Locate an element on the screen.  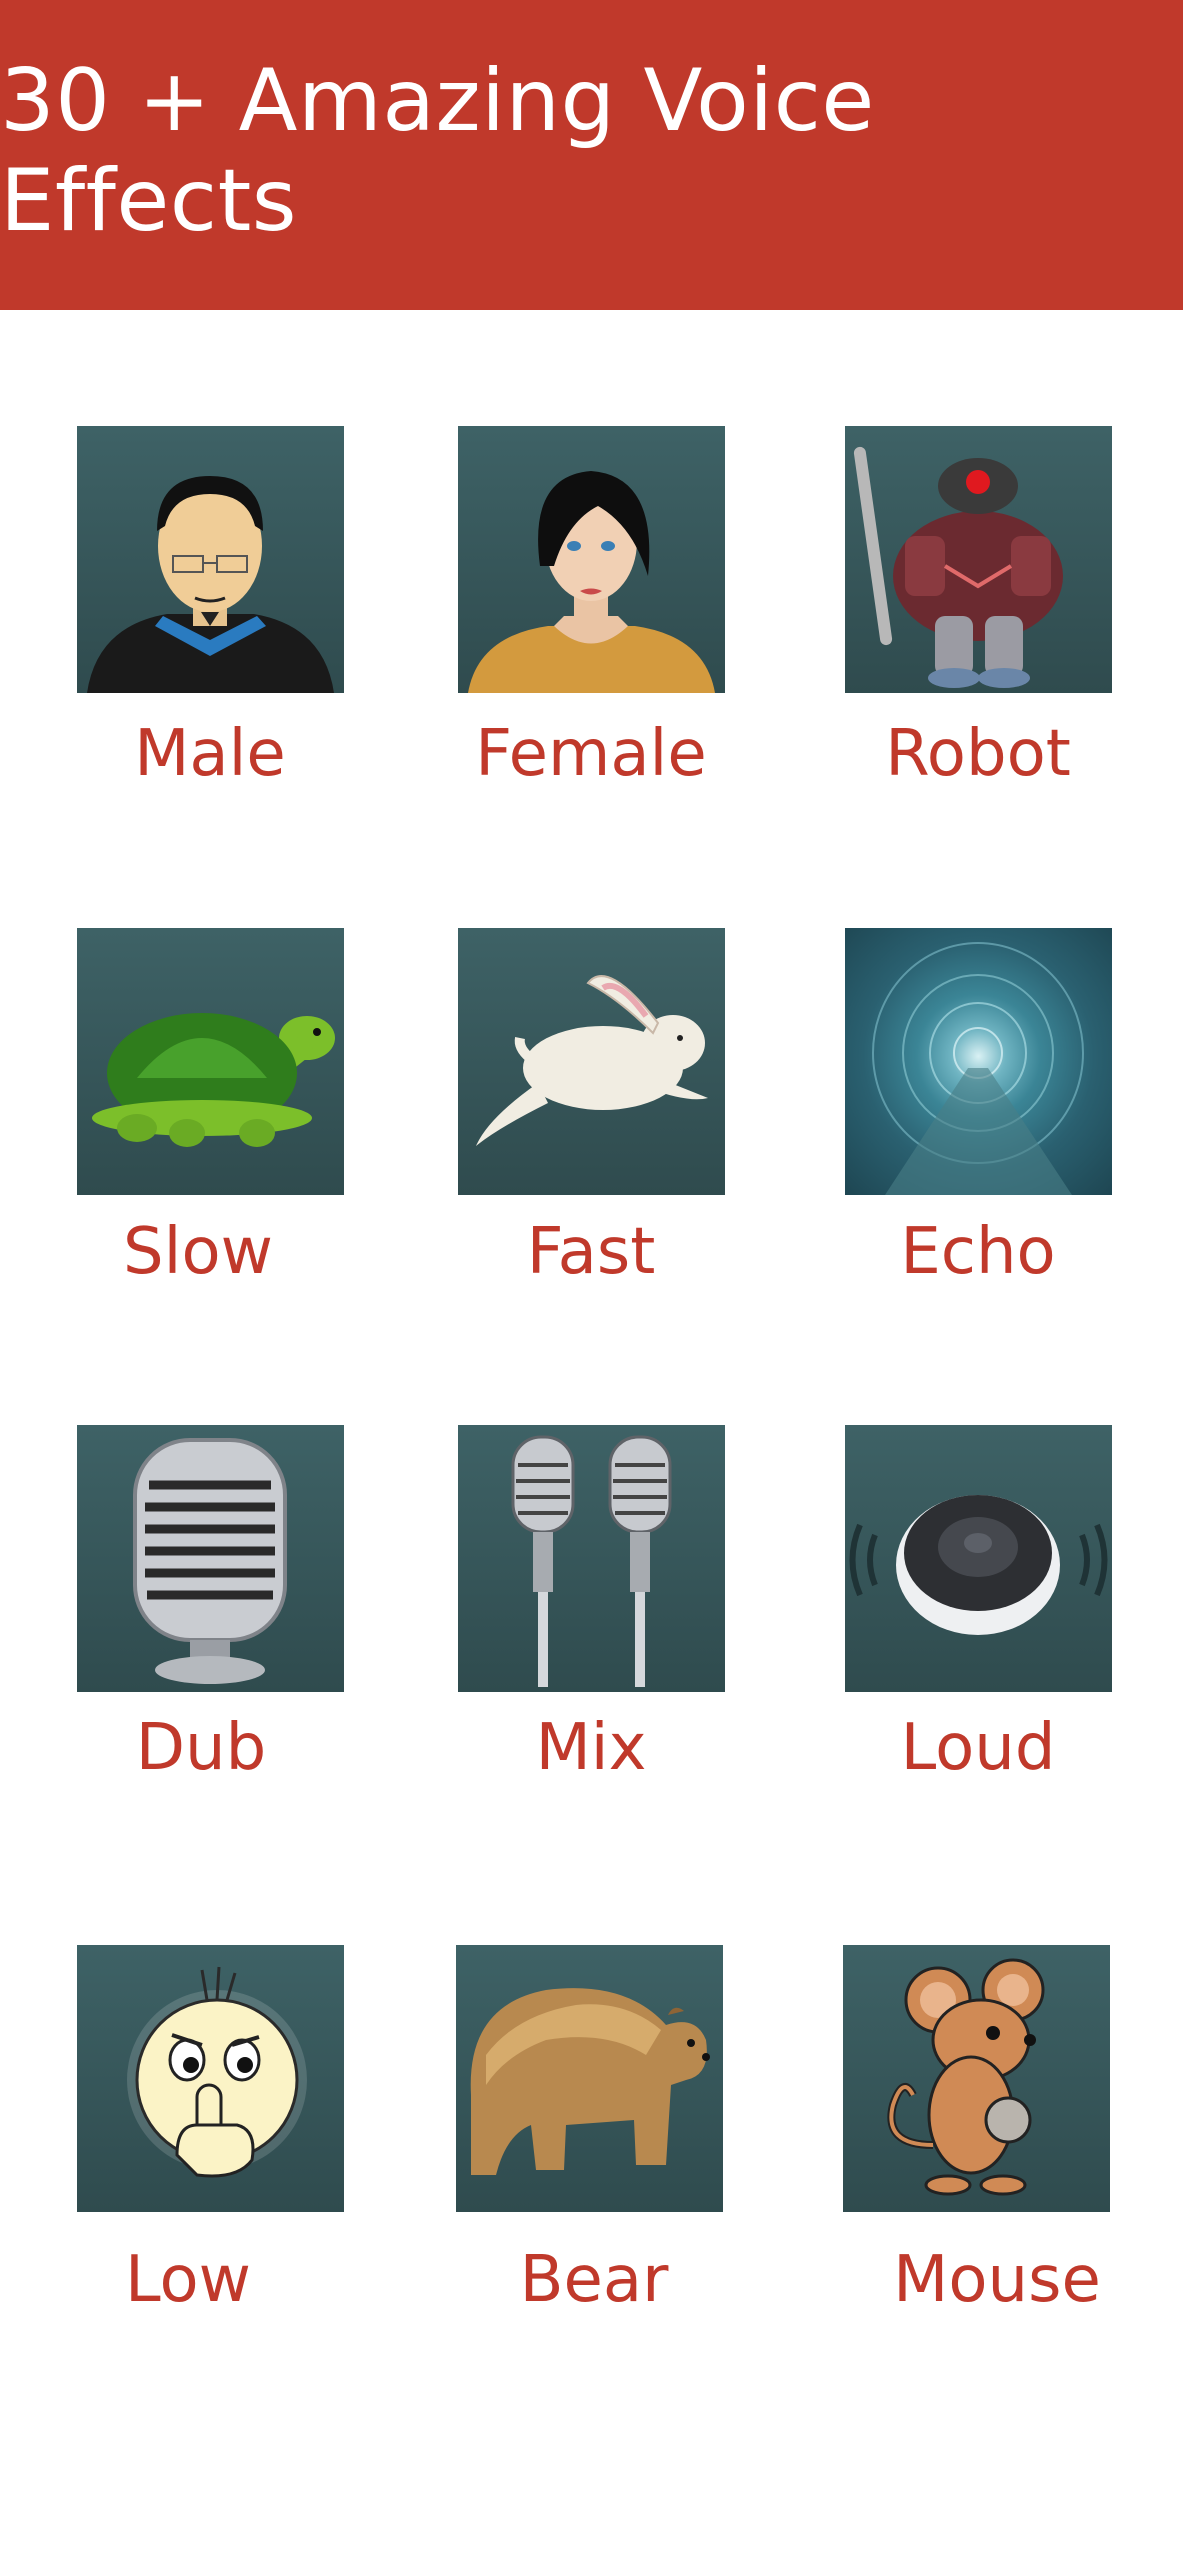
effect-tile-dub is located at coordinates (210, 1558).